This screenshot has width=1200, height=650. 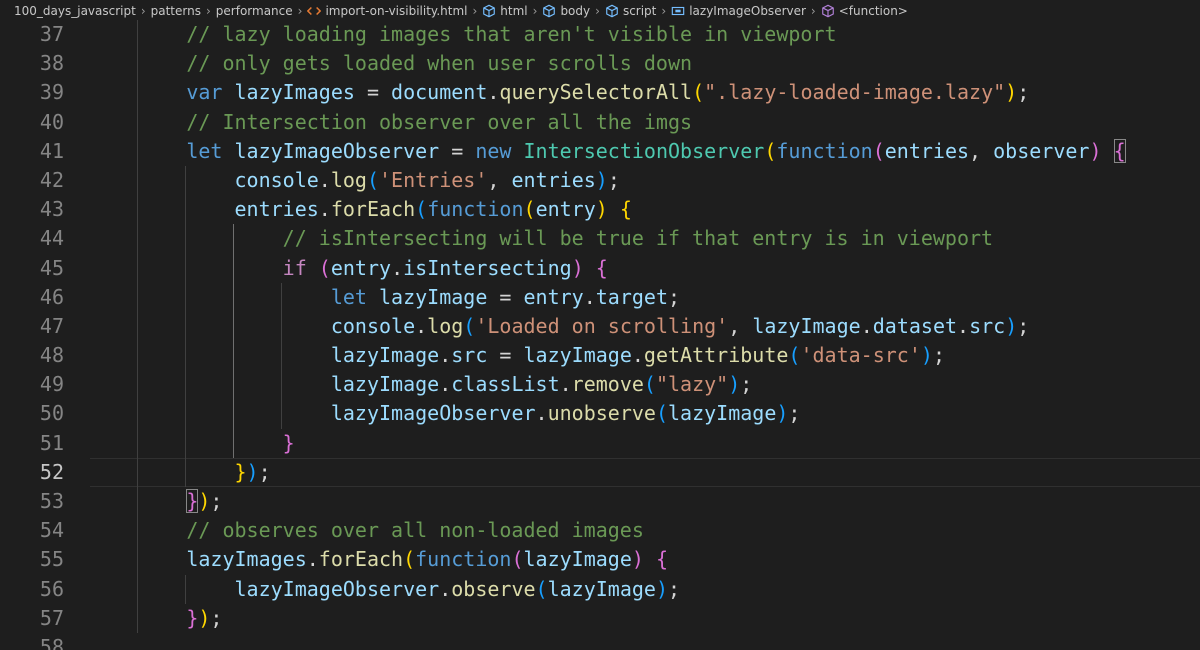 What do you see at coordinates (600, 618) in the screenshot?
I see `code-line: 57 });` at bounding box center [600, 618].